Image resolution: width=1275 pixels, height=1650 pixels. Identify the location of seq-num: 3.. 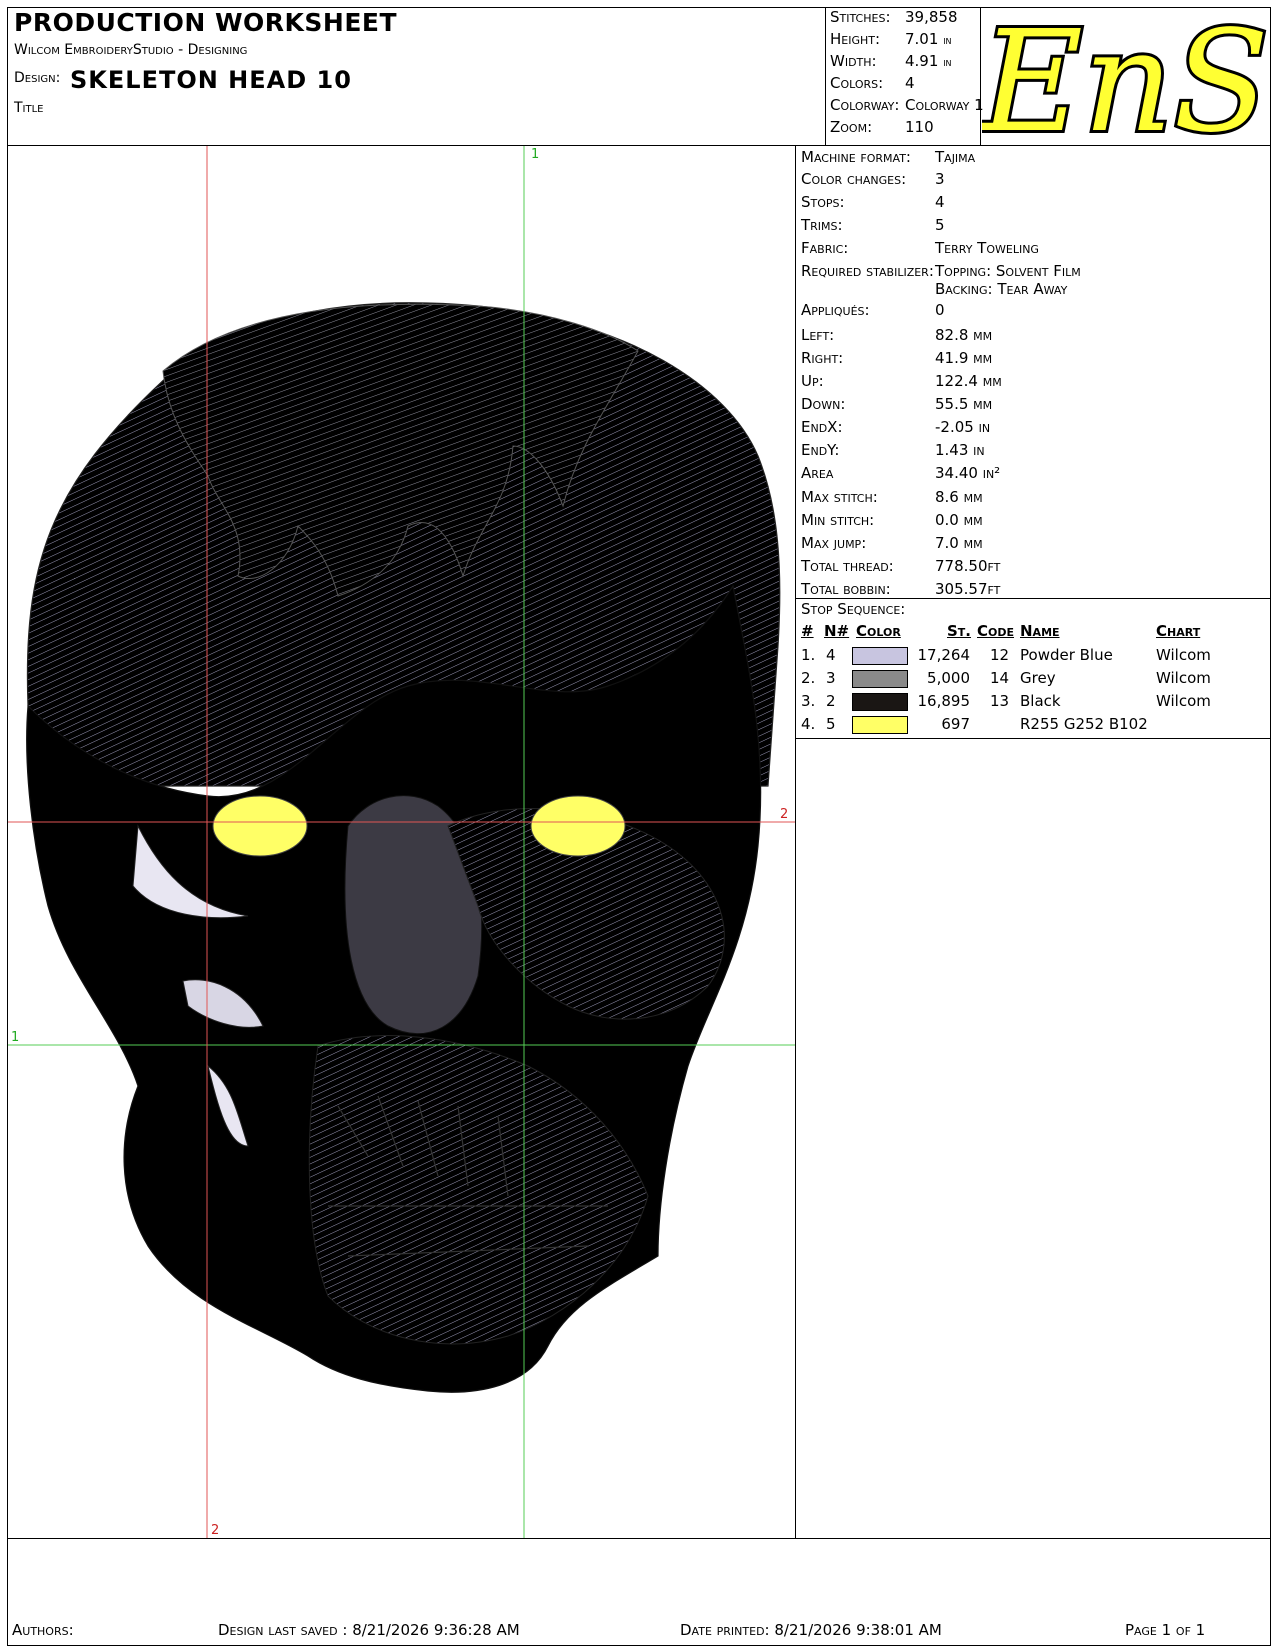
(808, 701).